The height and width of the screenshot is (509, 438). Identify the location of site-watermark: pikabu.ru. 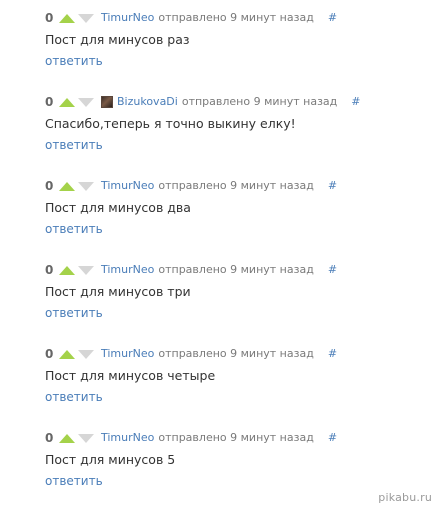
(405, 497).